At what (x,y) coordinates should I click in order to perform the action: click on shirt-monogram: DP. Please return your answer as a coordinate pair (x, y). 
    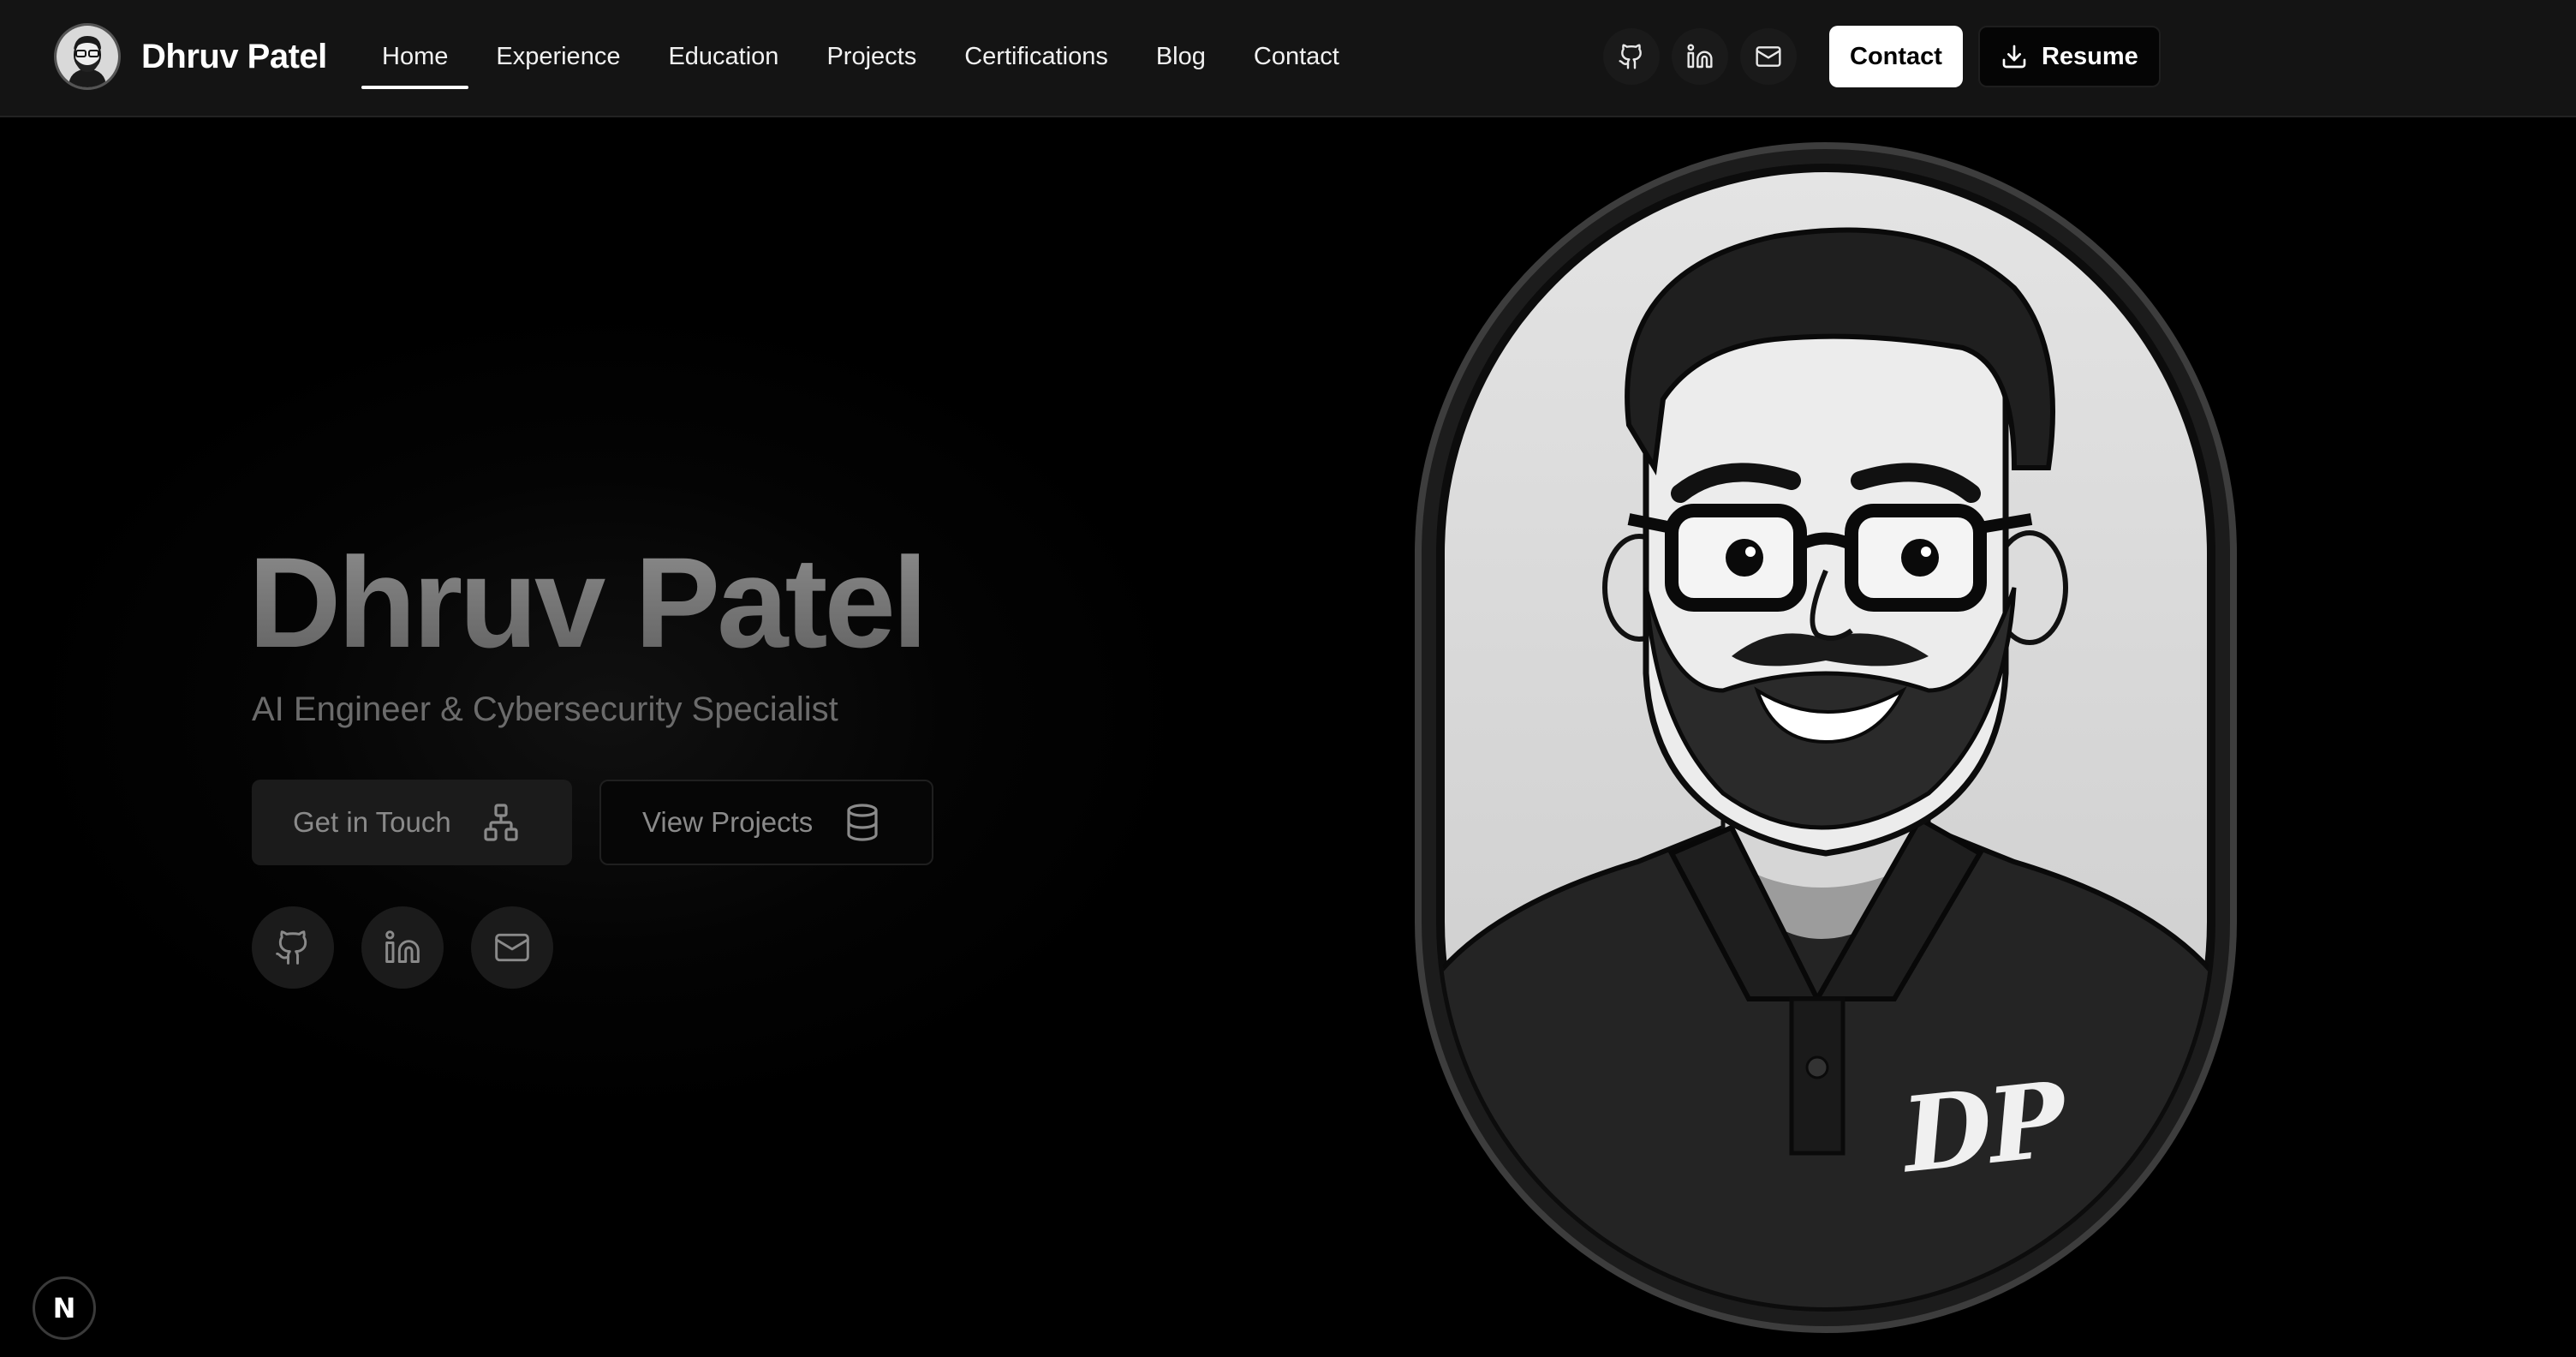
    Looking at the image, I should click on (1983, 1128).